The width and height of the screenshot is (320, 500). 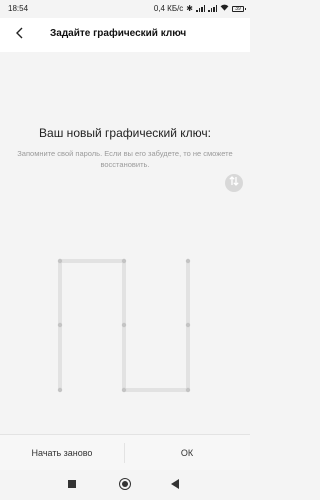 What do you see at coordinates (125, 9) in the screenshot?
I see `status-bar: 18:54 0,4 КБ/с ✱ 39` at bounding box center [125, 9].